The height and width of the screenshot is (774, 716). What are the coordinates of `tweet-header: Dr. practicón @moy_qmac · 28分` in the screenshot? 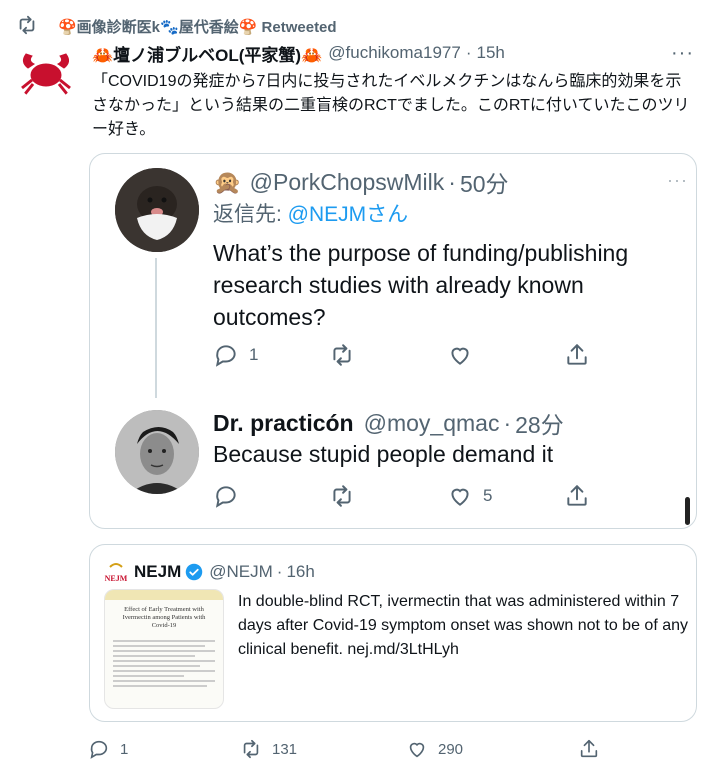 It's located at (388, 423).